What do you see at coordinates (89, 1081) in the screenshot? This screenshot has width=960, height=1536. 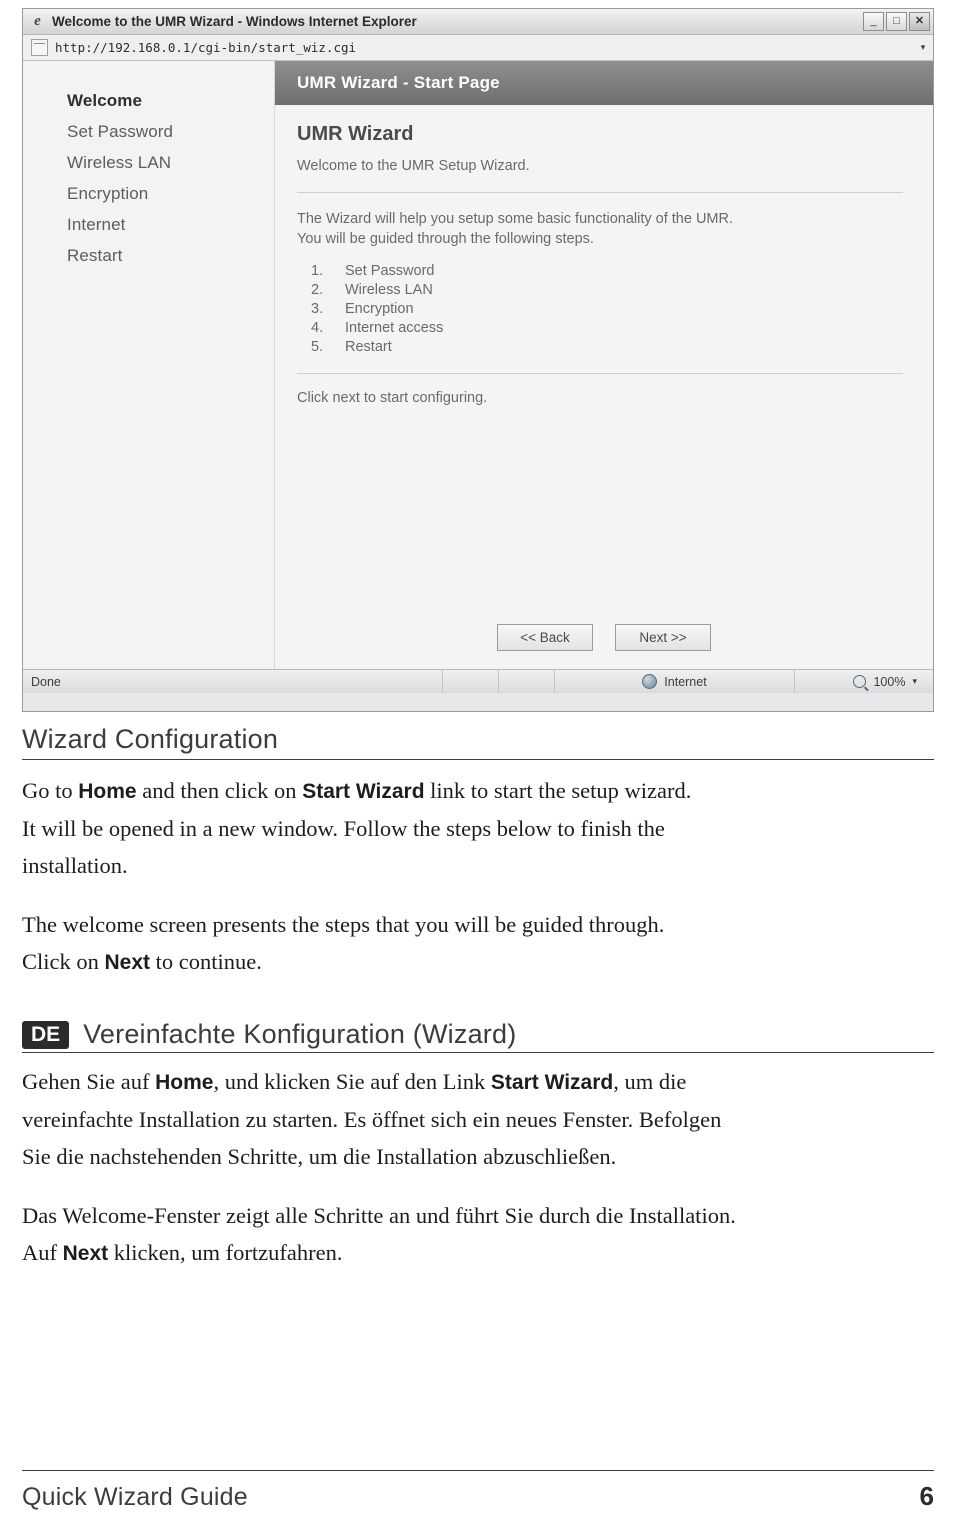 I see `text-run: Gehen Sie auf` at bounding box center [89, 1081].